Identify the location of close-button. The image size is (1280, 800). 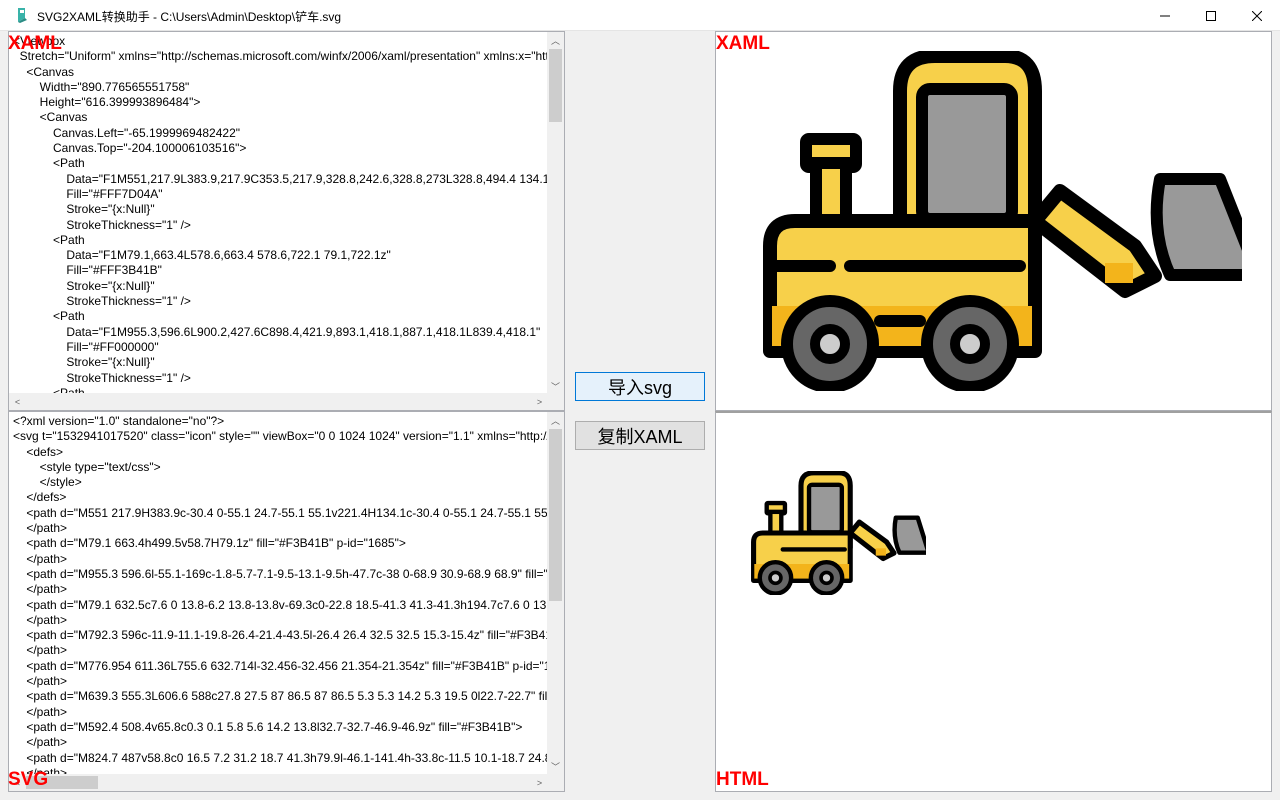
(1257, 15).